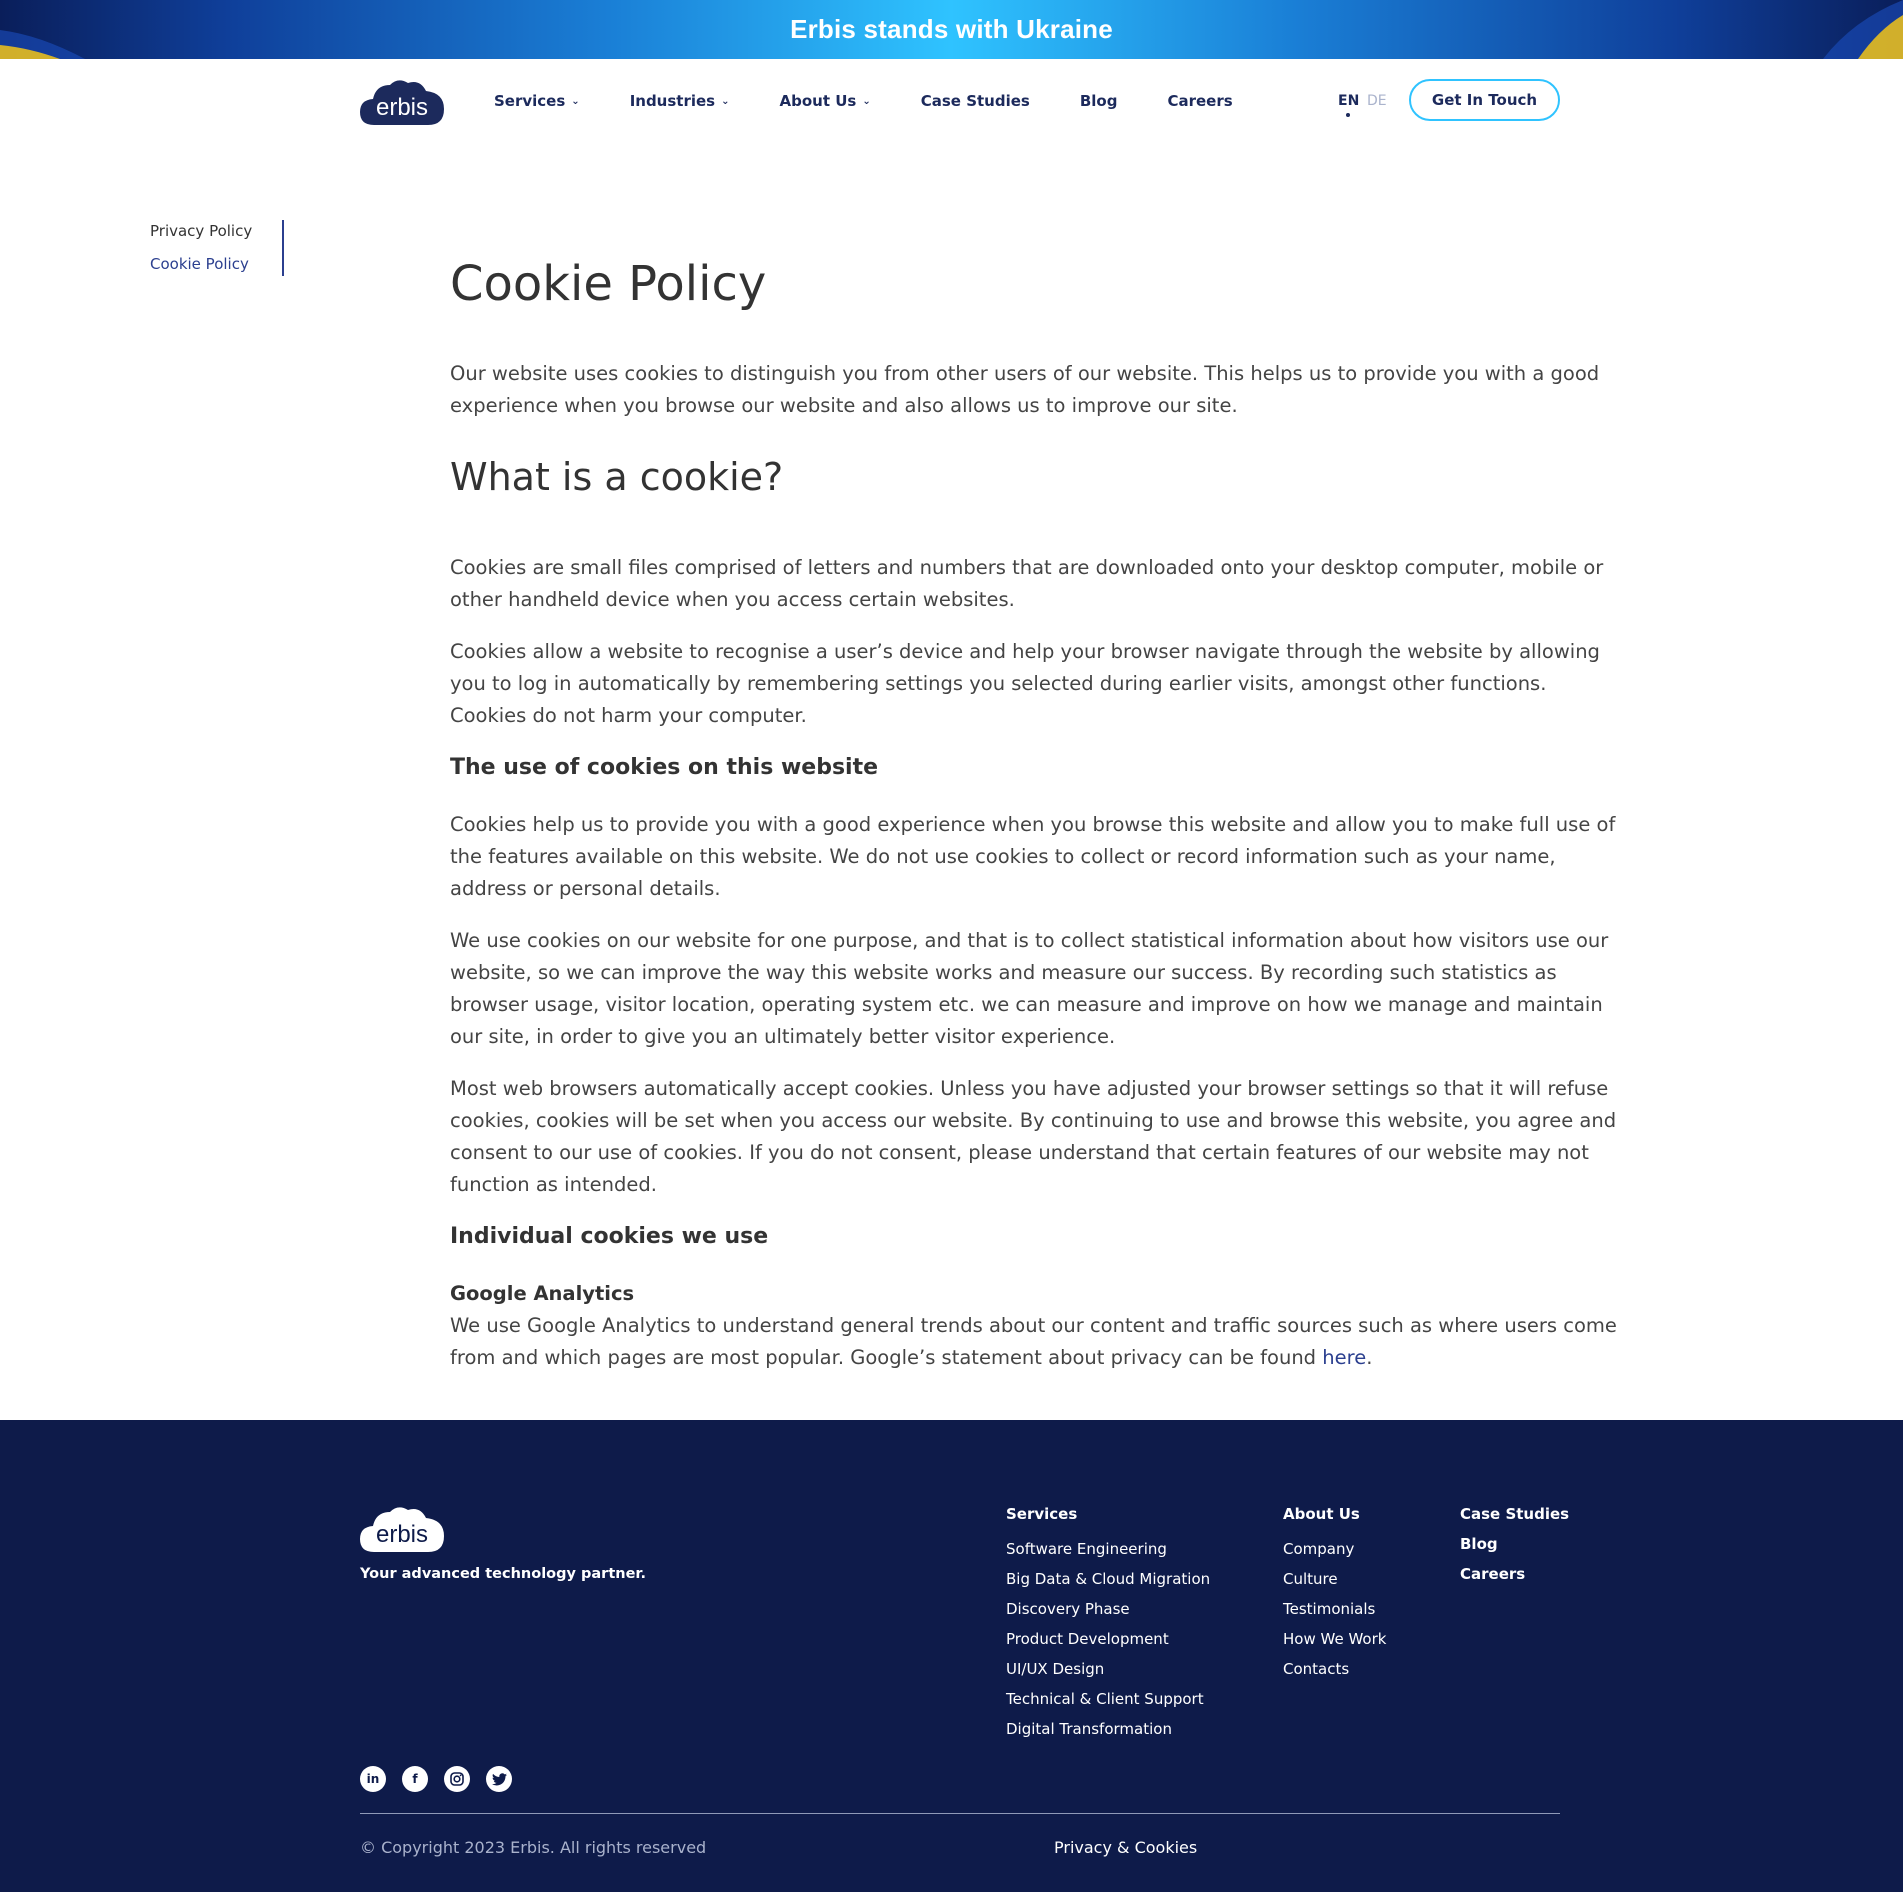 The width and height of the screenshot is (1903, 1892). What do you see at coordinates (499, 1779) in the screenshot?
I see `twitter-icon` at bounding box center [499, 1779].